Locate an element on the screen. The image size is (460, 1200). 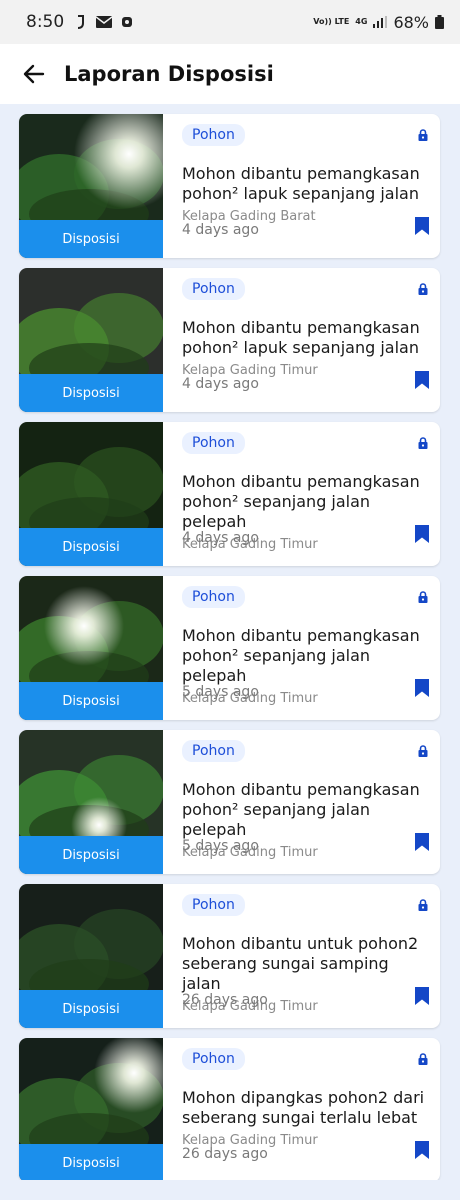
status-bar: 8:50 Vo)) LTE 4G 68% is located at coordinates (230, 22).